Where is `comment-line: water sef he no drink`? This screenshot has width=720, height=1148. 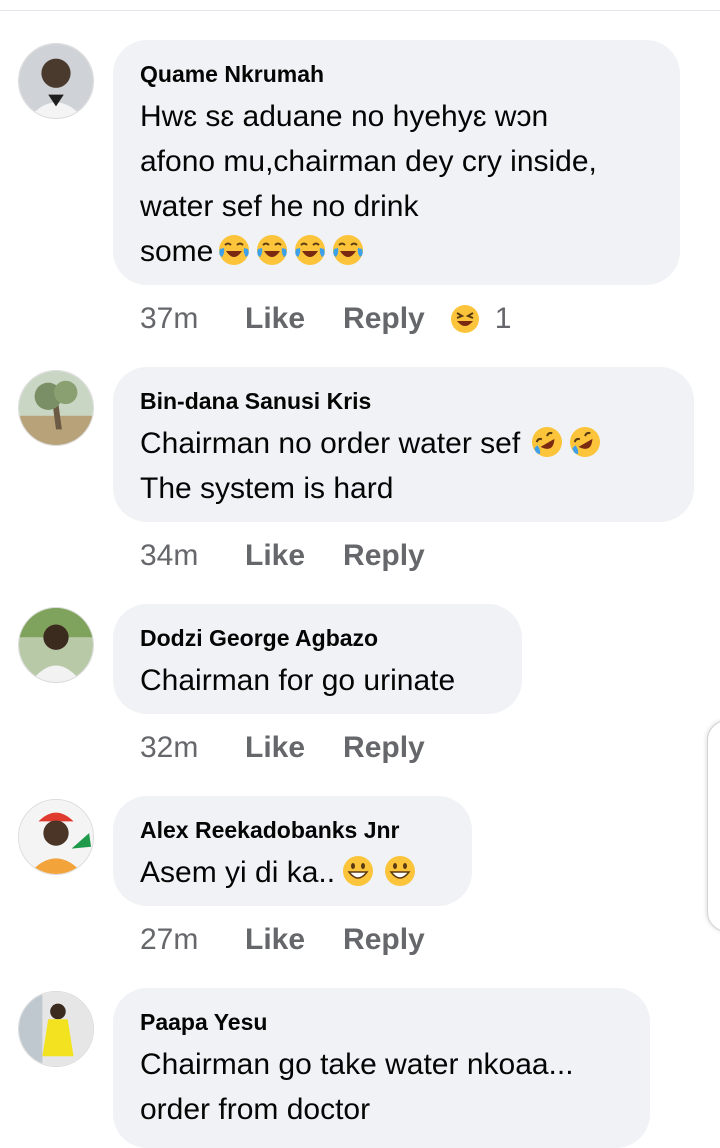 comment-line: water sef he no drink is located at coordinates (279, 206).